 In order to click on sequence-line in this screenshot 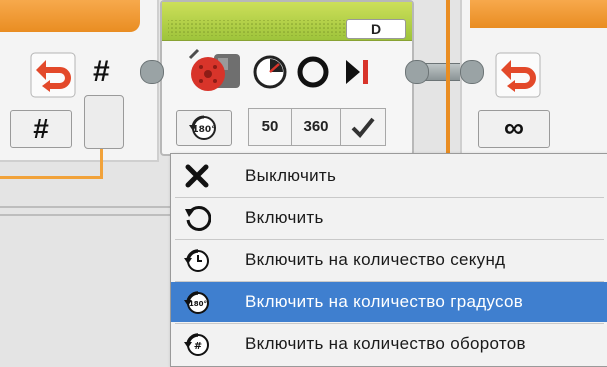, I will do `click(448, 80)`.